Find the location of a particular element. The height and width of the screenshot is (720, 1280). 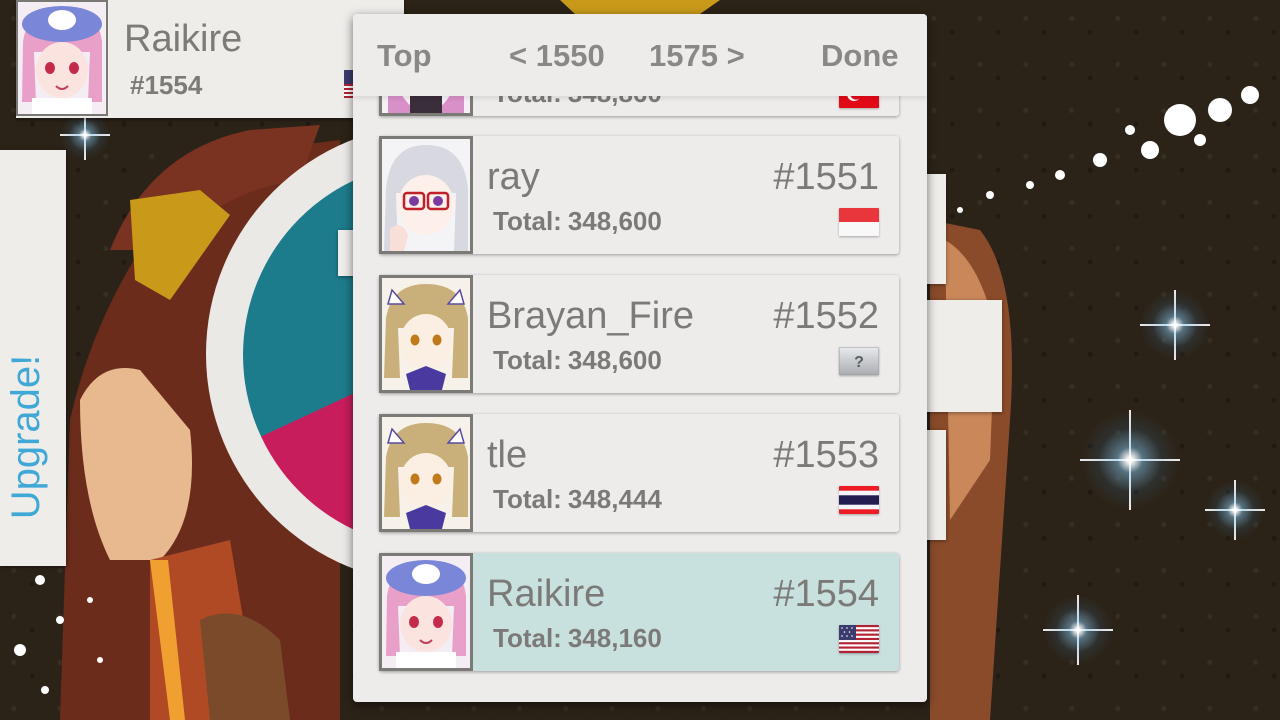

done-button: Done is located at coordinates (860, 56).